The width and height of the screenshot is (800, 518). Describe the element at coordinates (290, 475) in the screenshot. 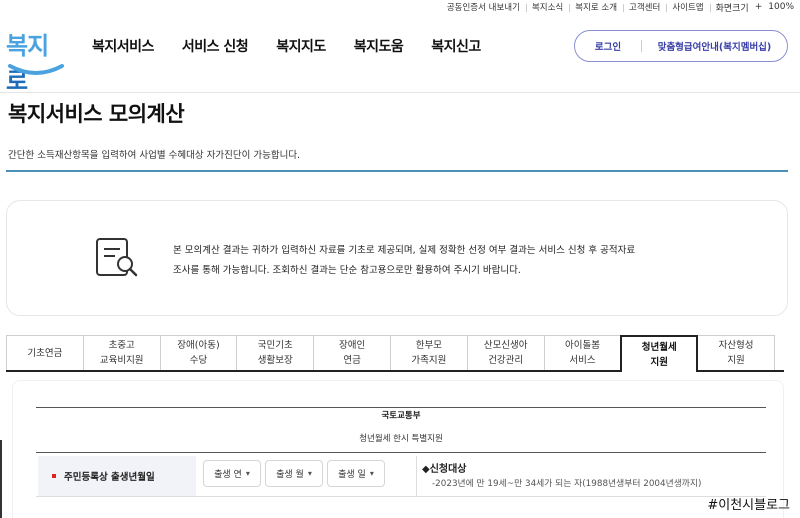

I see `birth-month-value: 출생 월` at that location.